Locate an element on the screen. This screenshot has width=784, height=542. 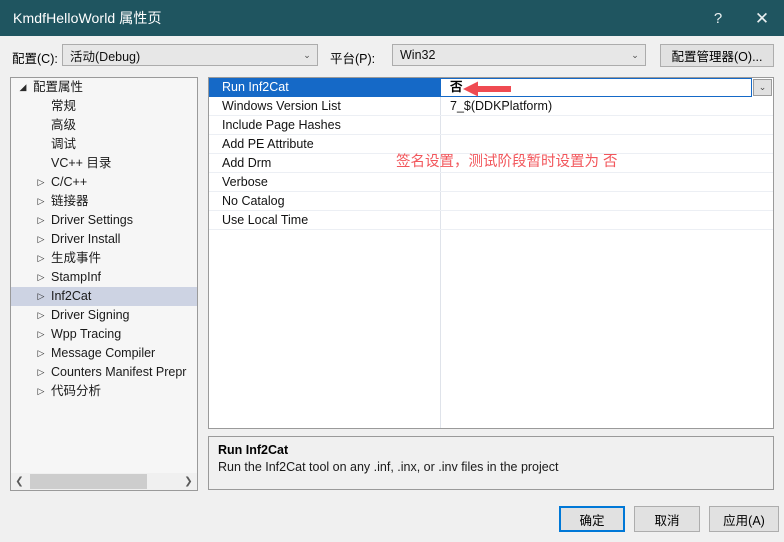
tree-item: ▷ Message Compiler is located at coordinates (104, 353).